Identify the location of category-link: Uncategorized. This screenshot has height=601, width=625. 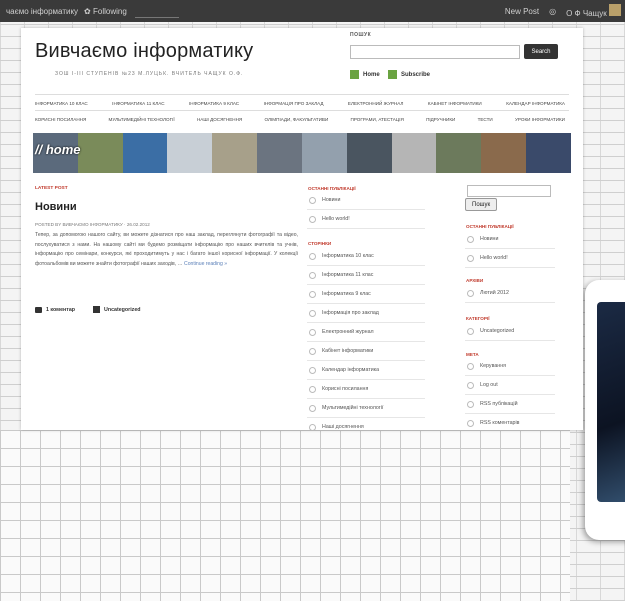
(122, 310).